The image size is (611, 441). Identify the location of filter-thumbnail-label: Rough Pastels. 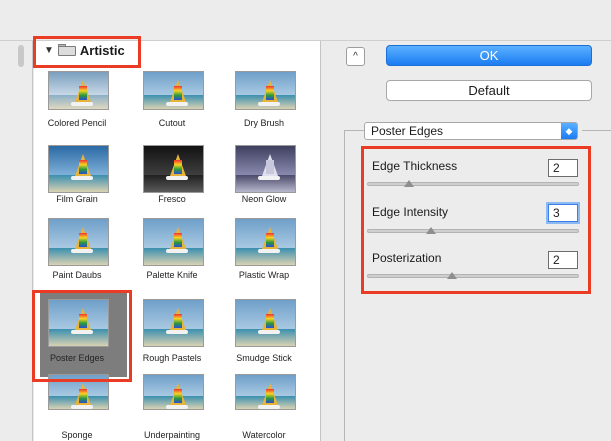
(172, 358).